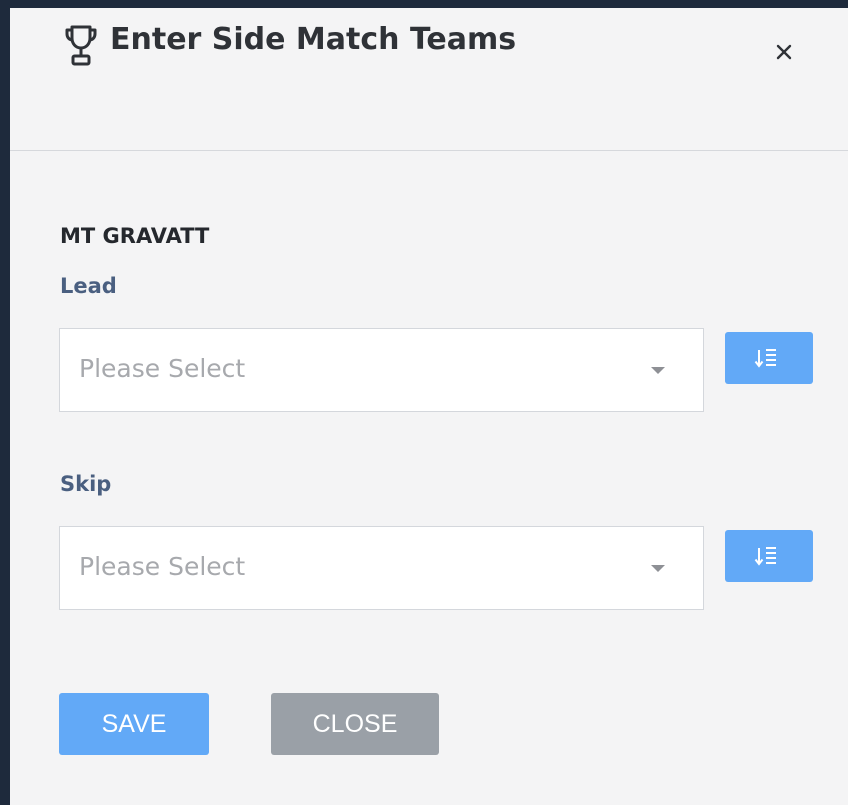 The width and height of the screenshot is (848, 805). I want to click on lead-label: Lead, so click(88, 286).